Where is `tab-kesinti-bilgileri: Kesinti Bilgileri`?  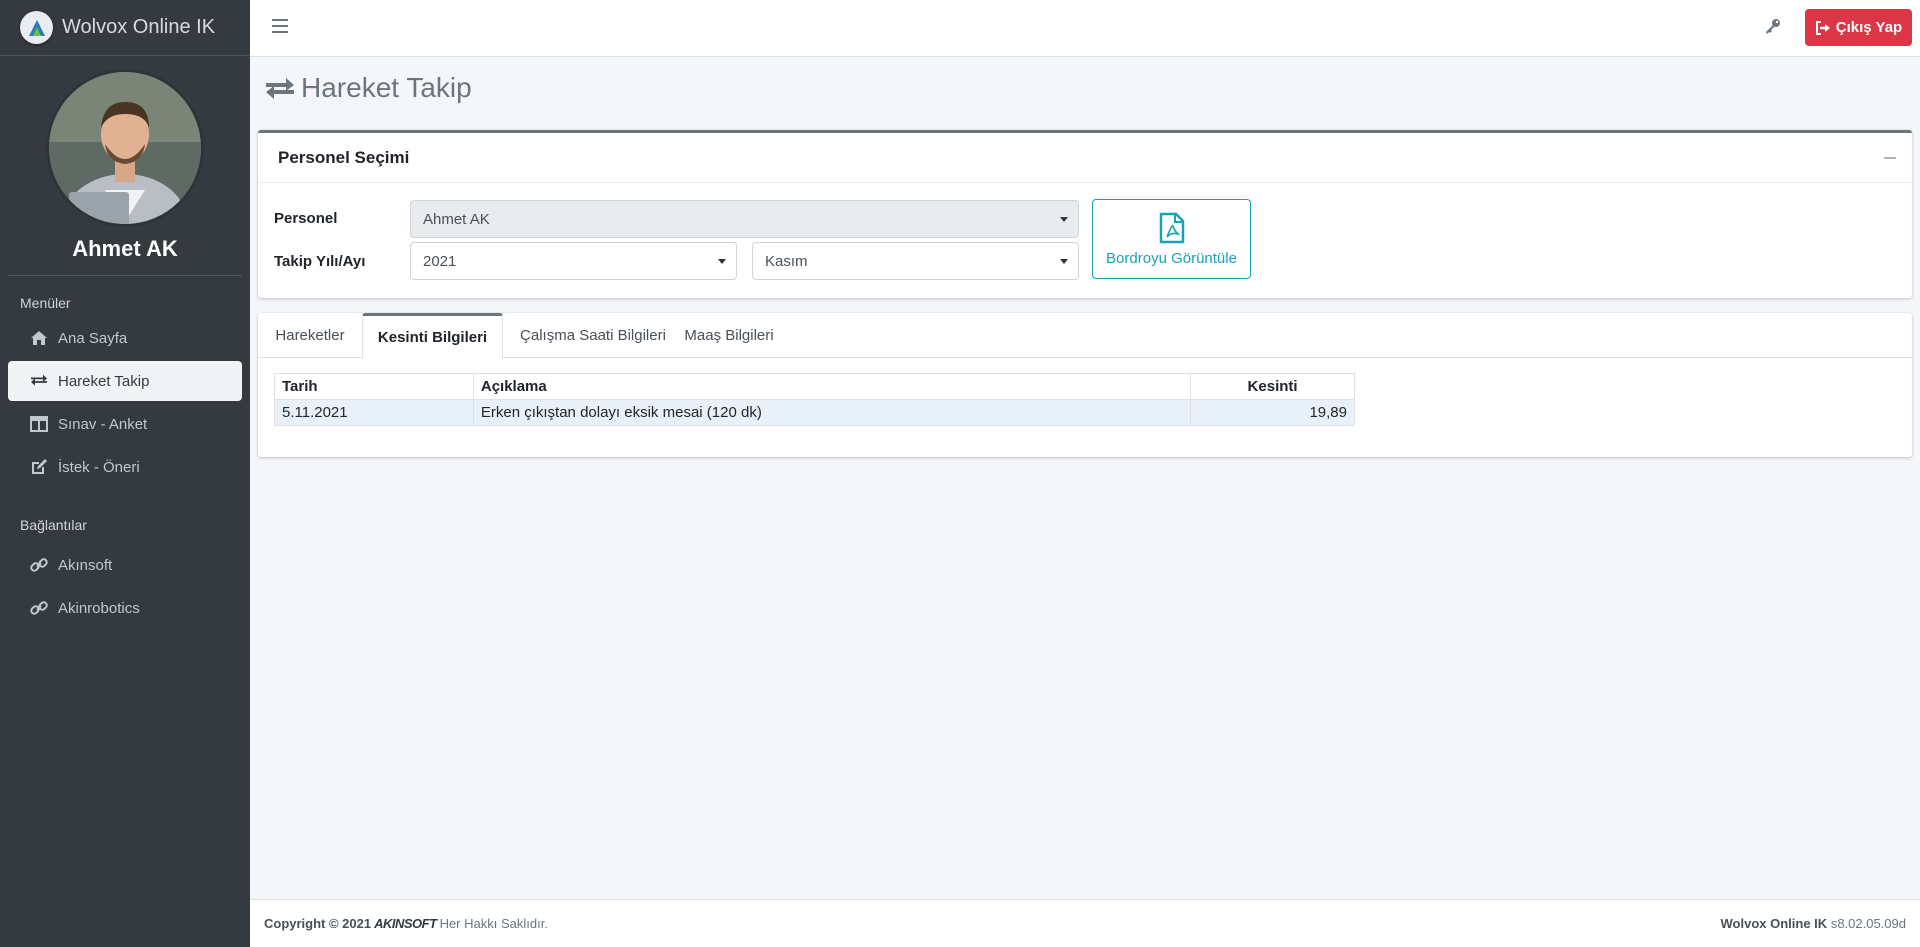
tab-kesinti-bilgileri: Kesinti Bilgileri is located at coordinates (432, 336).